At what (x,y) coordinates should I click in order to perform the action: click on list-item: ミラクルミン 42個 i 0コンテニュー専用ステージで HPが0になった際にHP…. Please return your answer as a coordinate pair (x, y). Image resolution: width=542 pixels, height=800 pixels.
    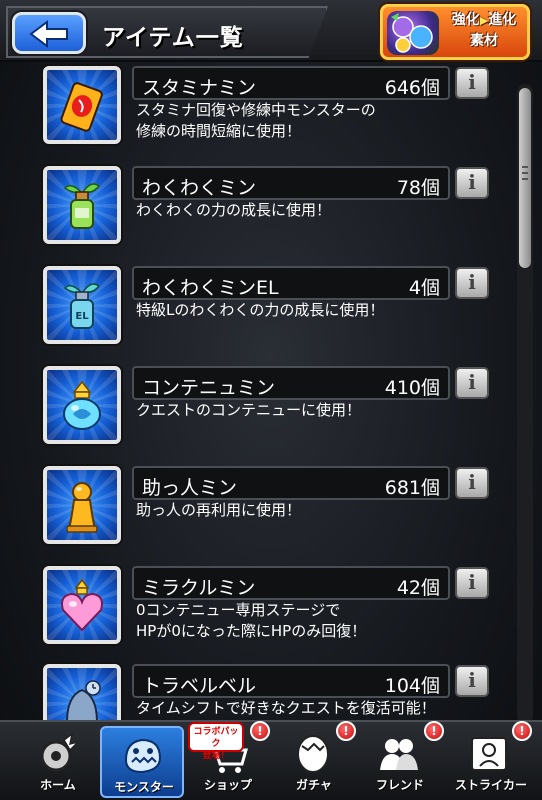
    Looking at the image, I should click on (271, 614).